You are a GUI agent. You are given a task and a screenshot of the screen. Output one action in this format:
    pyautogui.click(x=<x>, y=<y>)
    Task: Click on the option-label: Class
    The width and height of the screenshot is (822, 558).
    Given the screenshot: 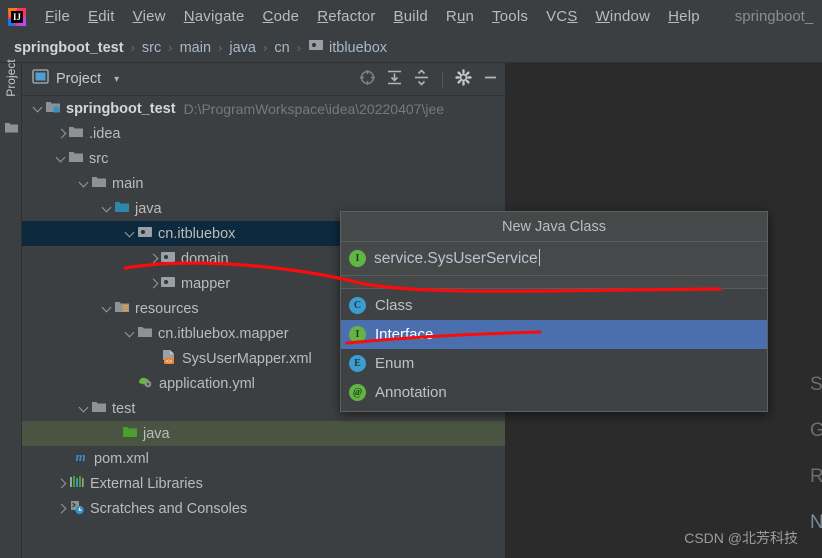 What is the action you would take?
    pyautogui.click(x=394, y=305)
    